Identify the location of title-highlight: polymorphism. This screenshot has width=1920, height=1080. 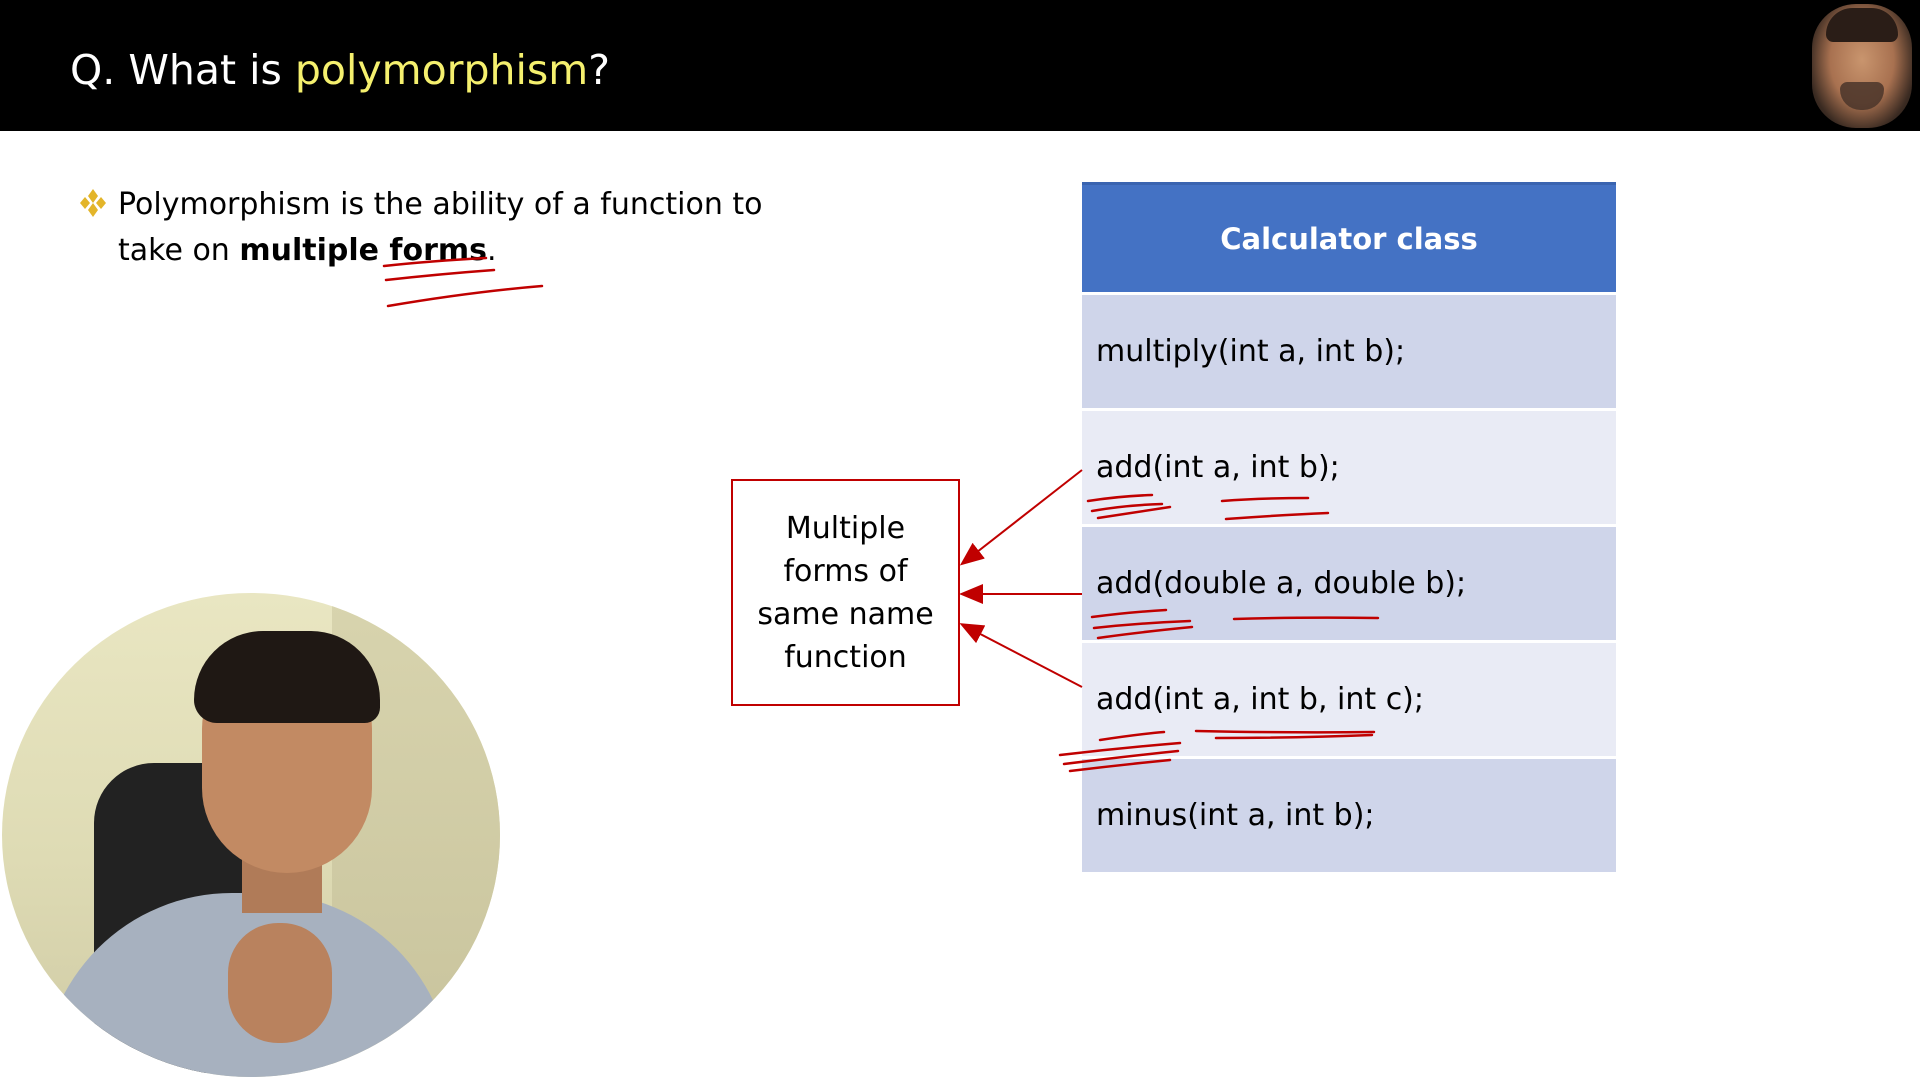
(441, 70).